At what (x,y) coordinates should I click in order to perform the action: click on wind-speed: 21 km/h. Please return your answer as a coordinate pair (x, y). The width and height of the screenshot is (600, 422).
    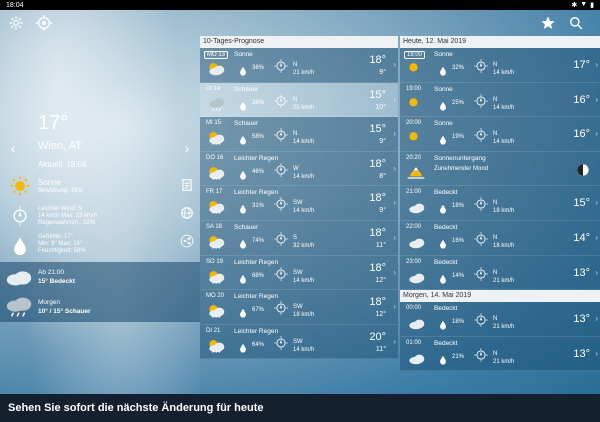
    Looking at the image, I should click on (504, 327).